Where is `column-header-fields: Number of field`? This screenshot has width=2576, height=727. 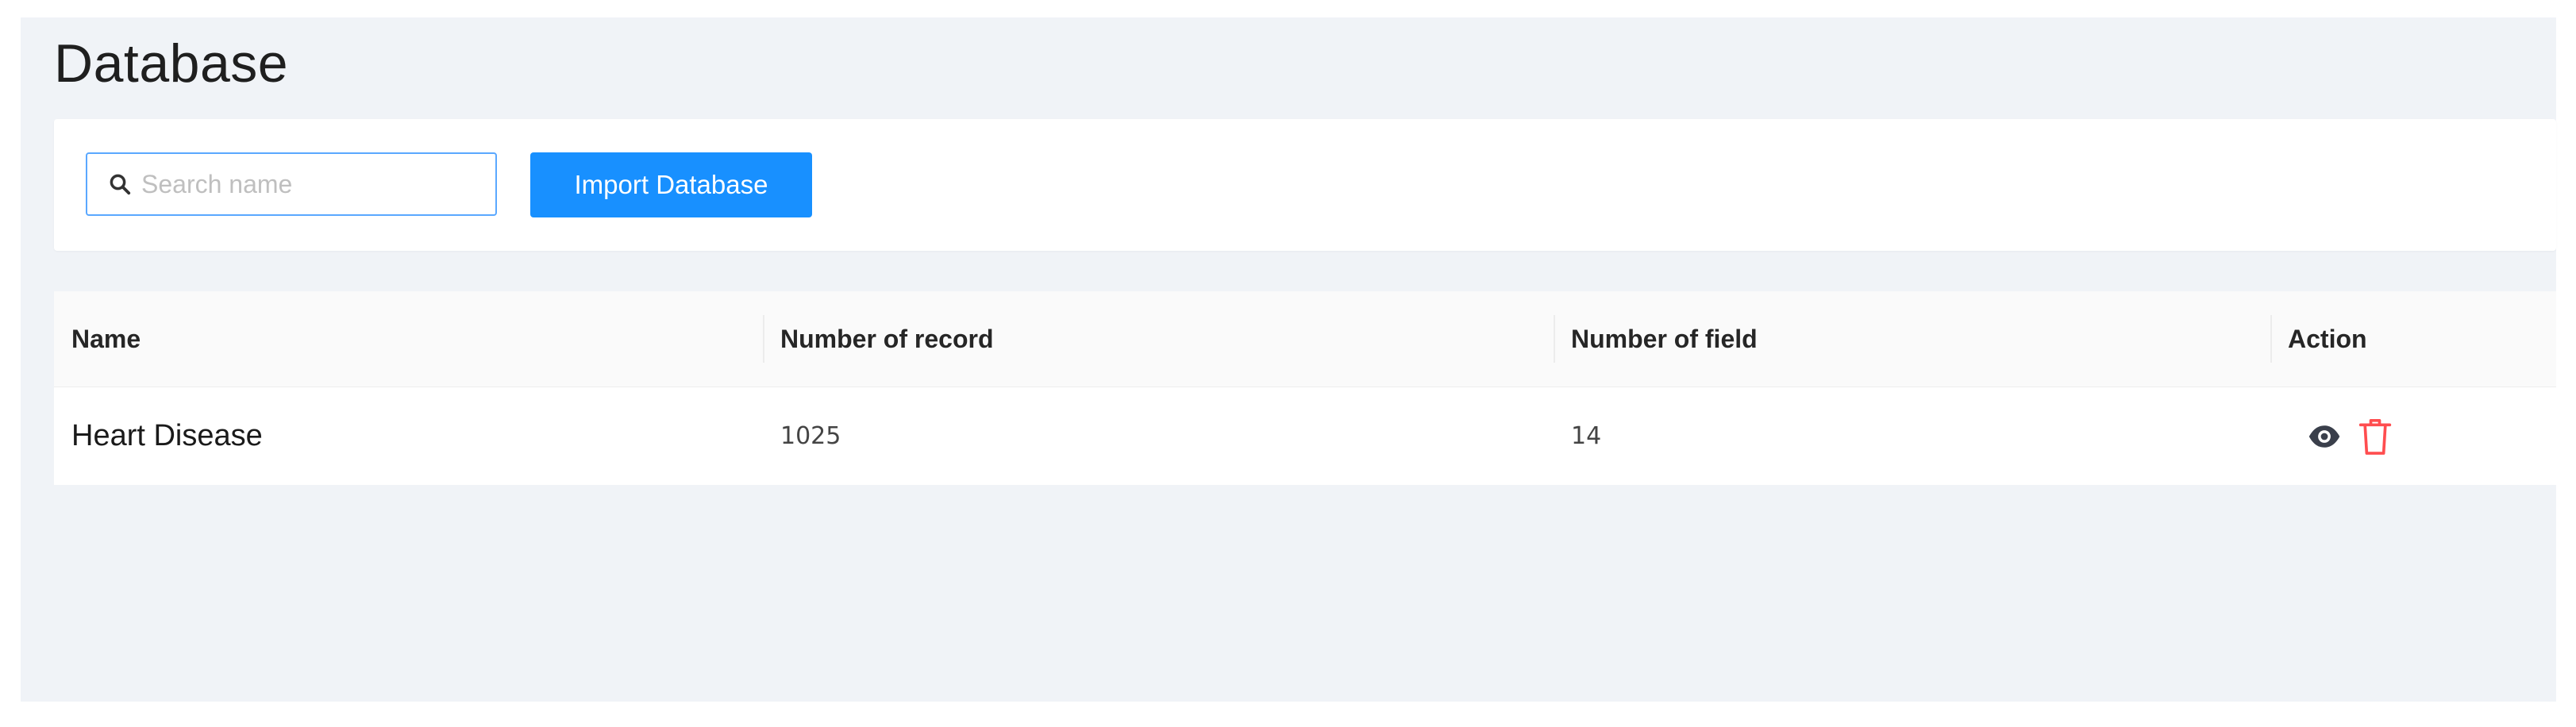 column-header-fields: Number of field is located at coordinates (1912, 339).